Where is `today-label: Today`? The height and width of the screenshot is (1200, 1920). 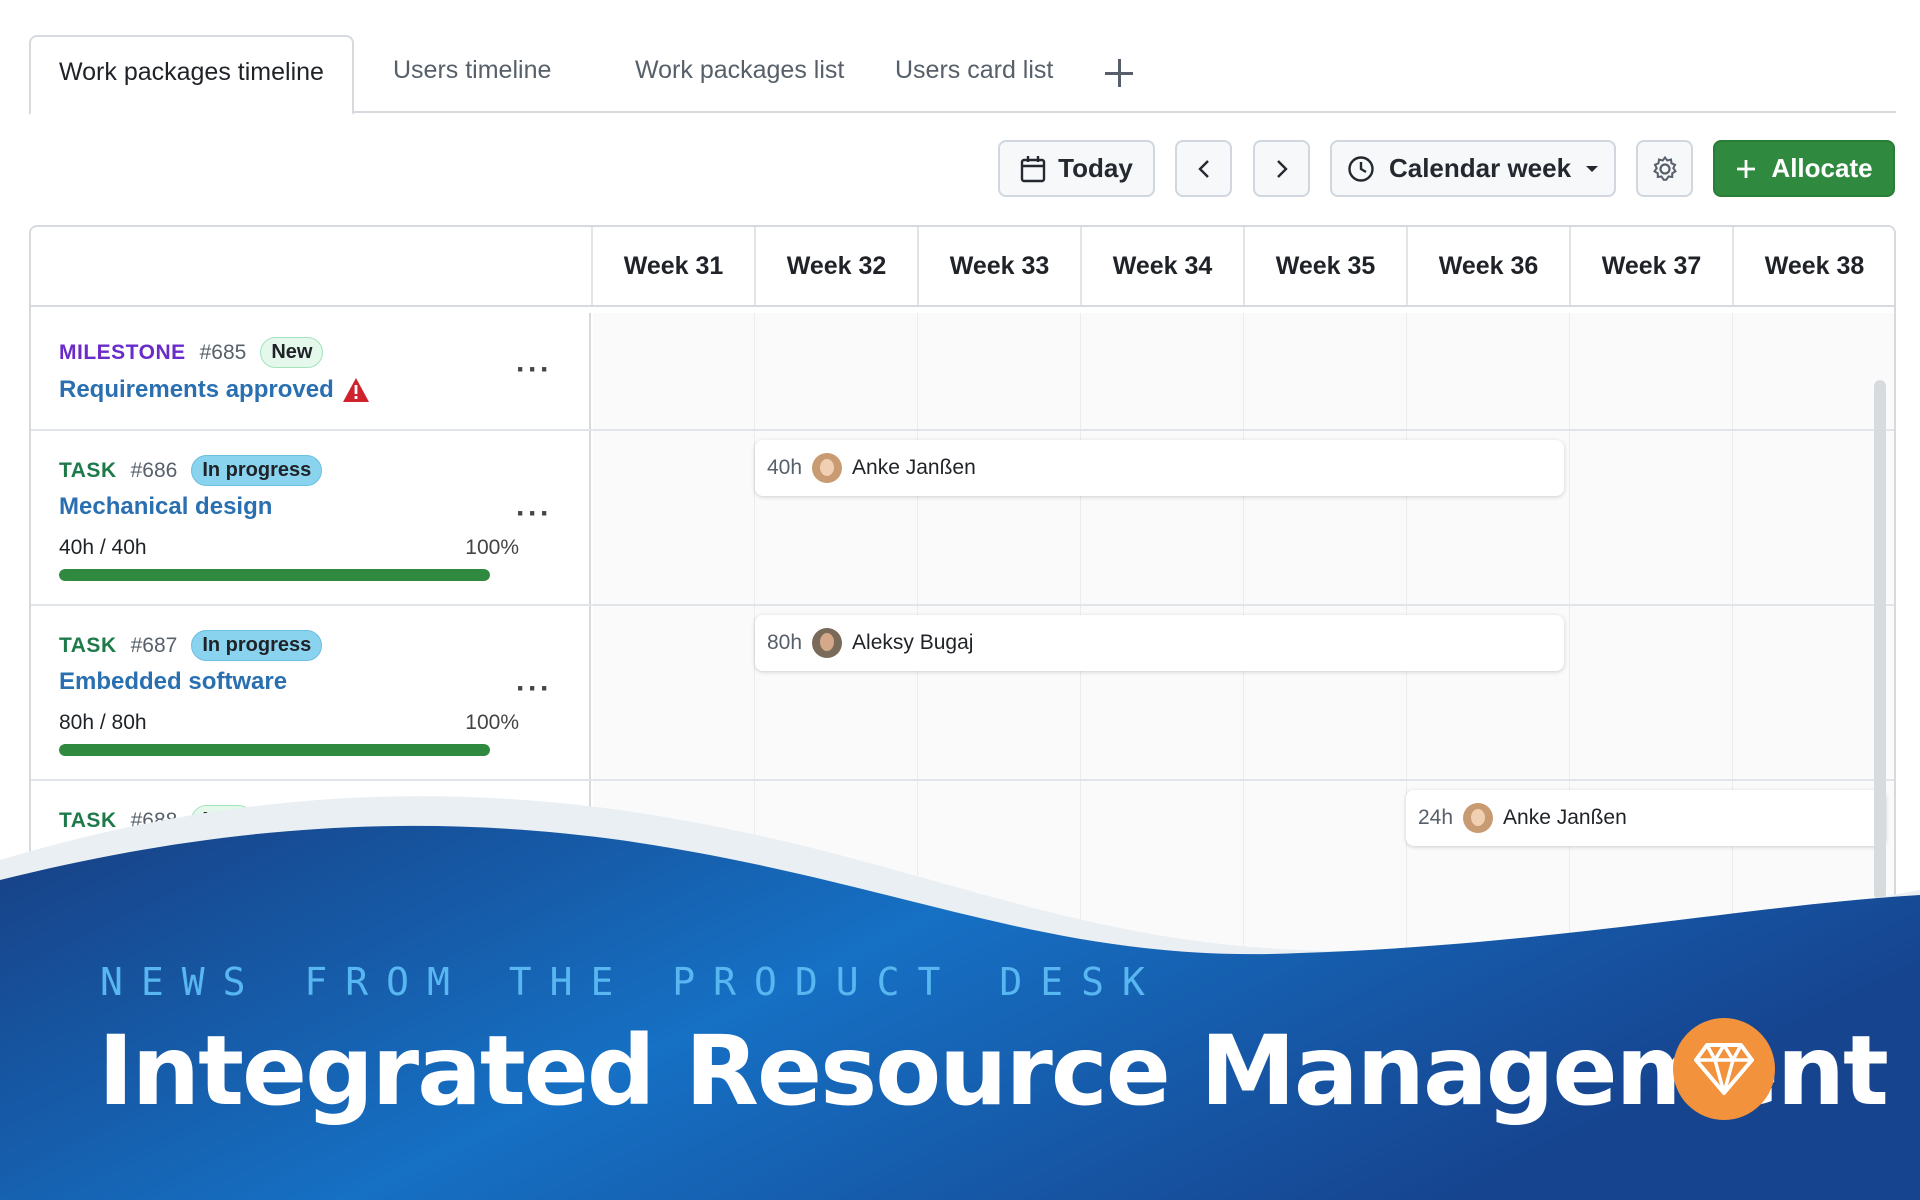
today-label: Today is located at coordinates (1095, 168).